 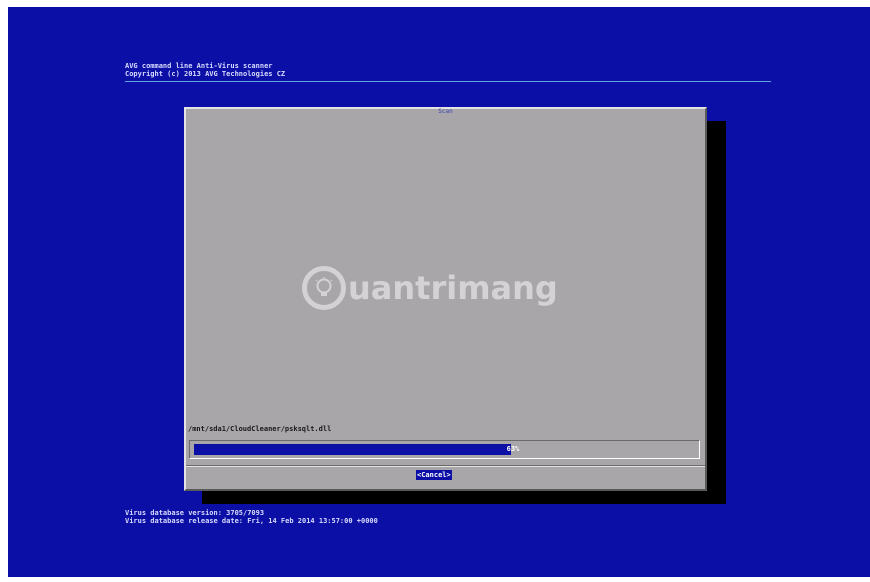 I want to click on progress-label: 63%, so click(x=513, y=449).